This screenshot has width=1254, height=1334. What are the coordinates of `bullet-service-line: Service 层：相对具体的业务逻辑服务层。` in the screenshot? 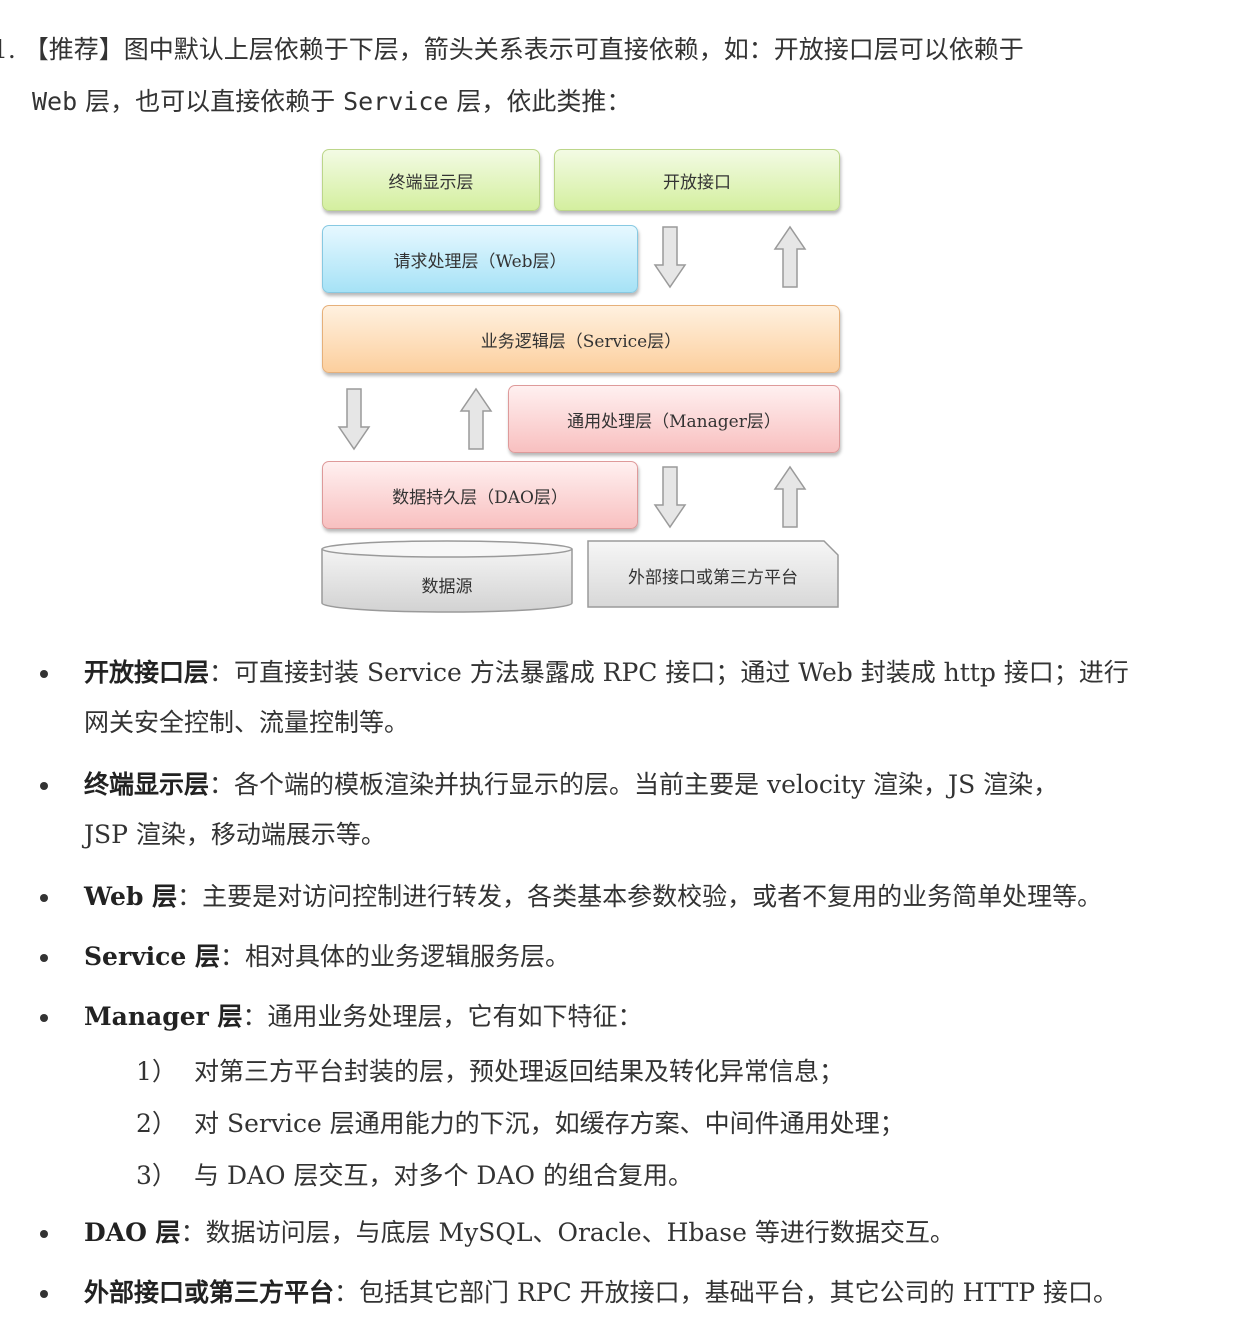 It's located at (327, 957).